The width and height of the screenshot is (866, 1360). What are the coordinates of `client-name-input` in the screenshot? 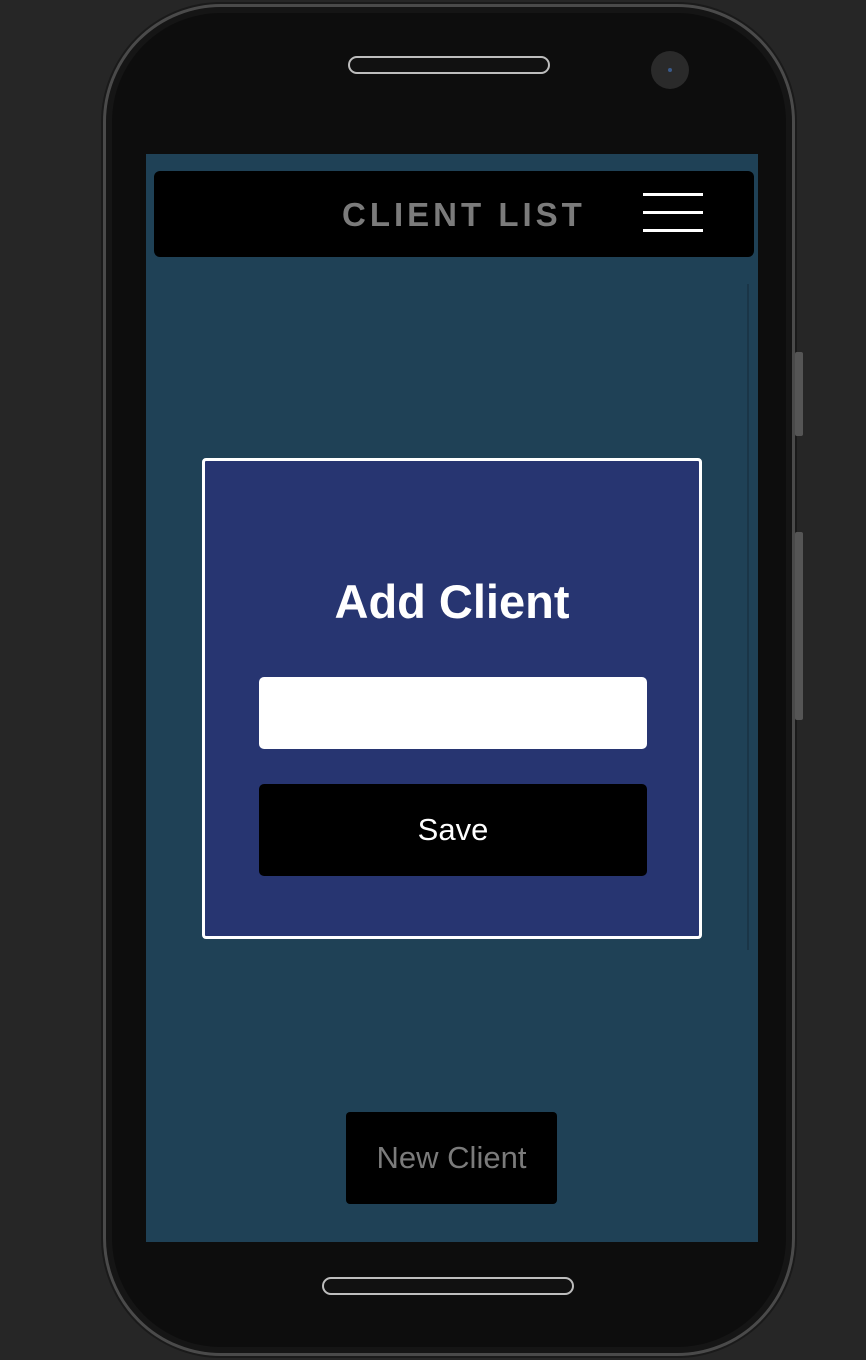 It's located at (453, 713).